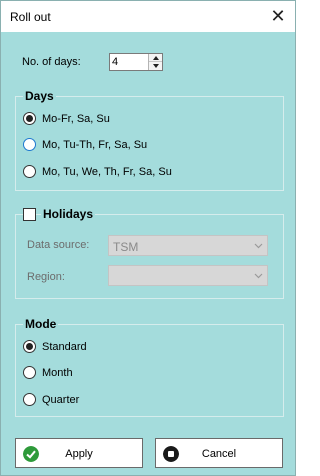 The image size is (320, 476). Describe the element at coordinates (107, 171) in the screenshot. I see `days-option-label: Mo, Tu, We, Th, Fr, Sa, Su` at that location.